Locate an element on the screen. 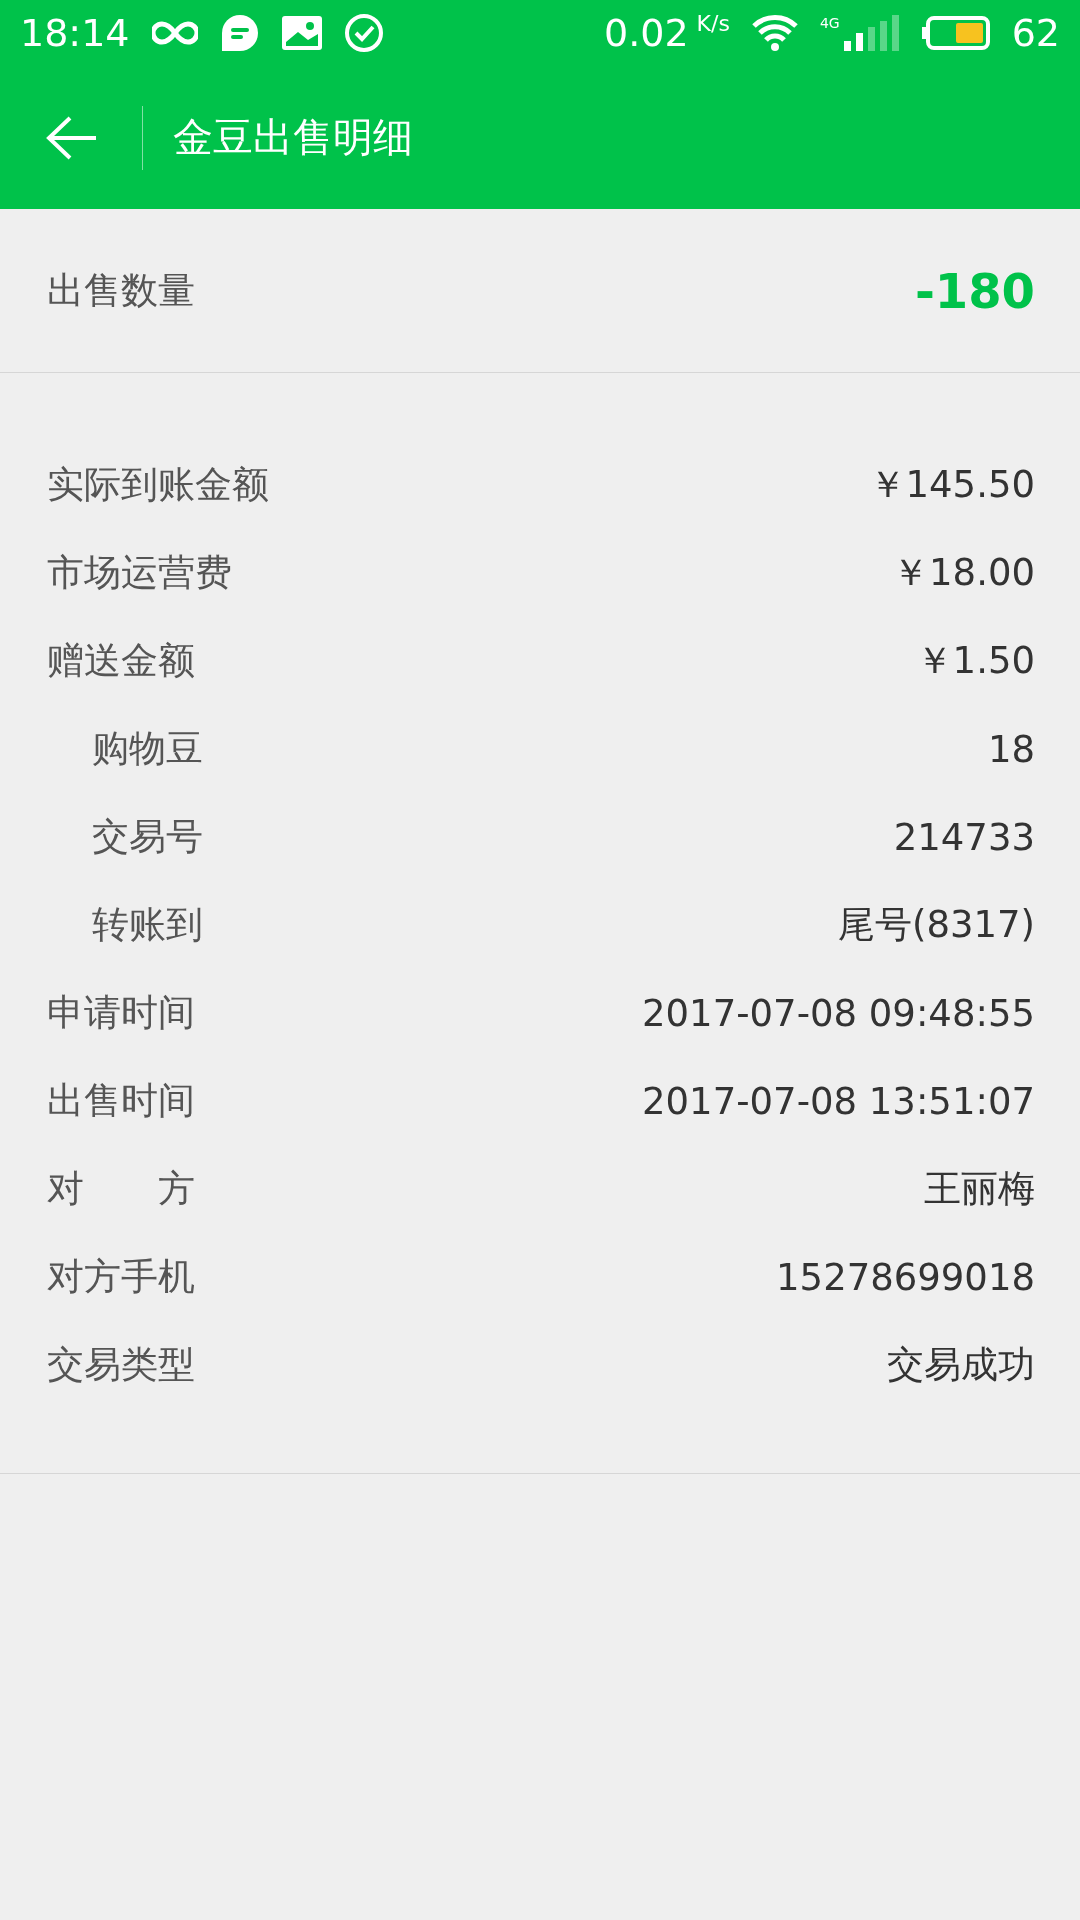 The image size is (1080, 1920). status-time: 18:14 is located at coordinates (75, 33).